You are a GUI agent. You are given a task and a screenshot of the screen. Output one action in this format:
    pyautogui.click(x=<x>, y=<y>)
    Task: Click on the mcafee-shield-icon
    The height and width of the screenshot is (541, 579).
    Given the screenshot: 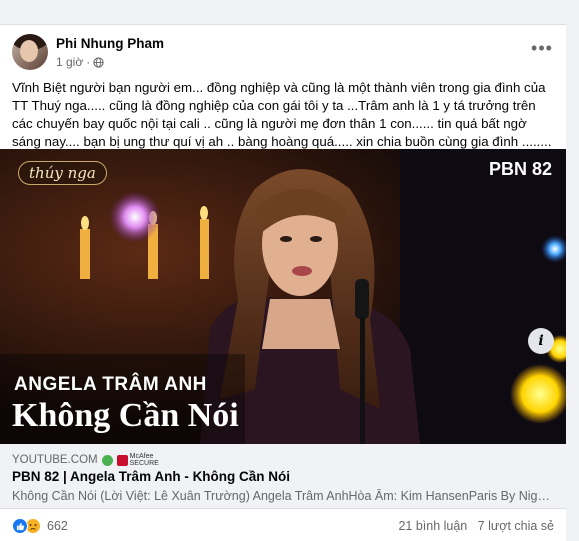 What is the action you would take?
    pyautogui.click(x=122, y=460)
    